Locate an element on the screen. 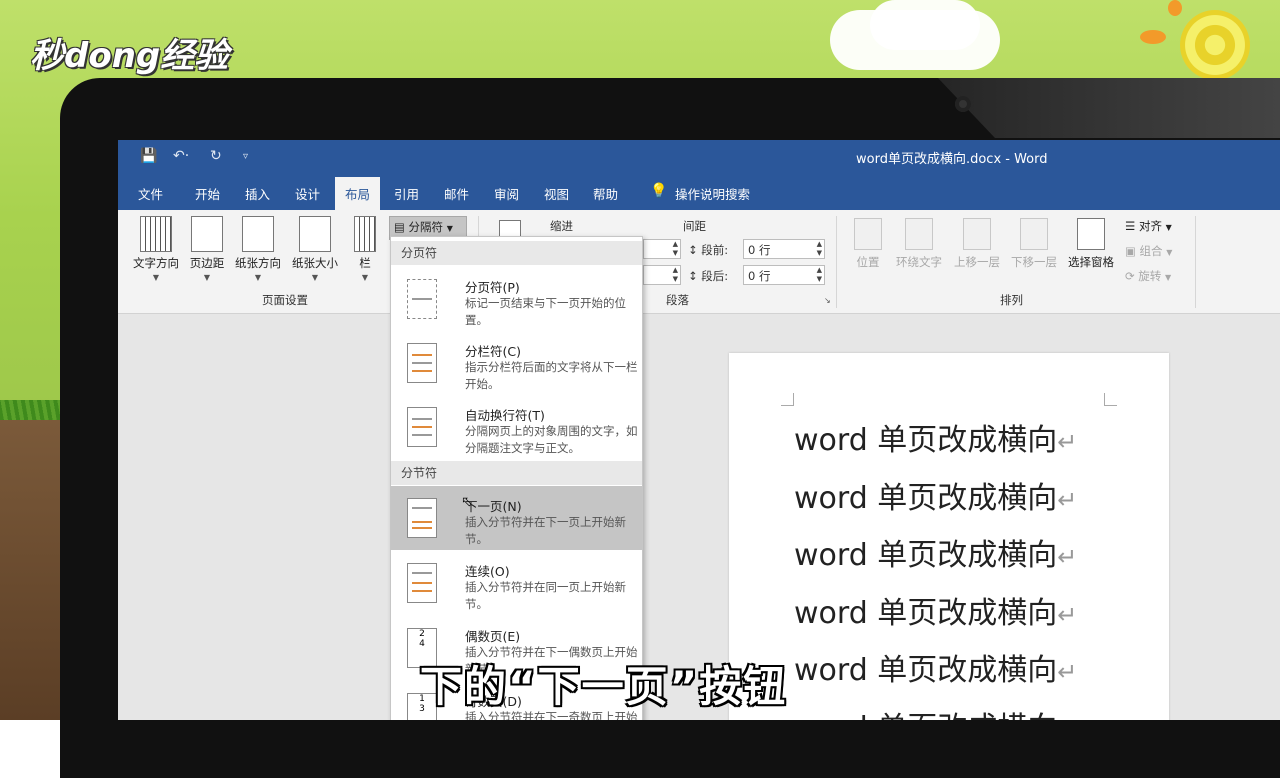 The height and width of the screenshot is (778, 1280). rotate-icon: ⟳ is located at coordinates (1130, 276).